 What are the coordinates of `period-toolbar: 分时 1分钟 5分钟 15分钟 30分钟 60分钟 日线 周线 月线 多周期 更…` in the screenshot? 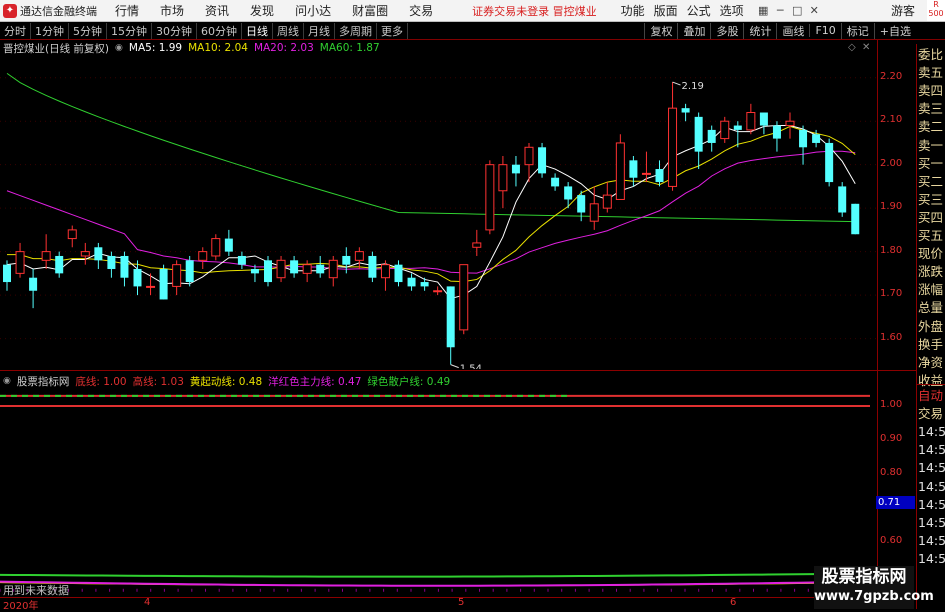 It's located at (472, 31).